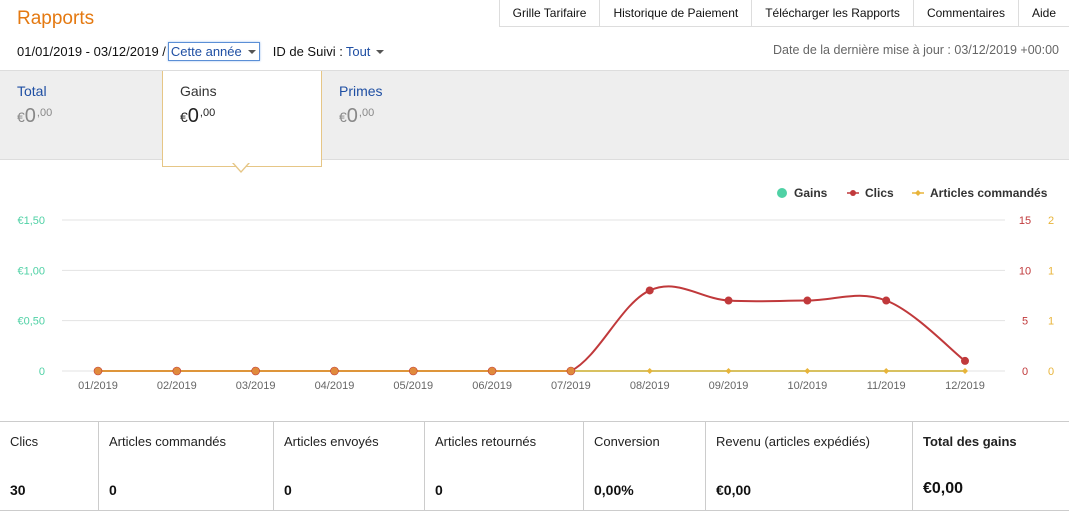 The width and height of the screenshot is (1069, 513). What do you see at coordinates (1044, 13) in the screenshot?
I see `nav-help: Aide` at bounding box center [1044, 13].